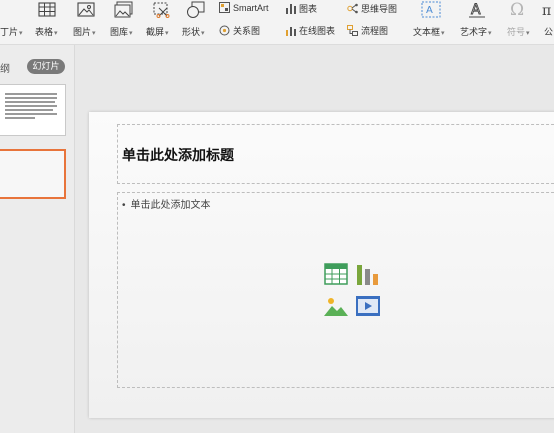  I want to click on bar-chart-icon, so click(291, 9).